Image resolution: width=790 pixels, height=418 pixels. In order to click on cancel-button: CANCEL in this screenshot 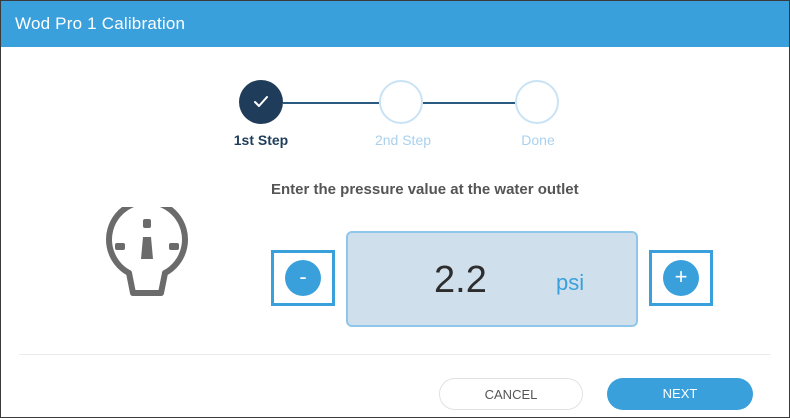, I will do `click(511, 394)`.